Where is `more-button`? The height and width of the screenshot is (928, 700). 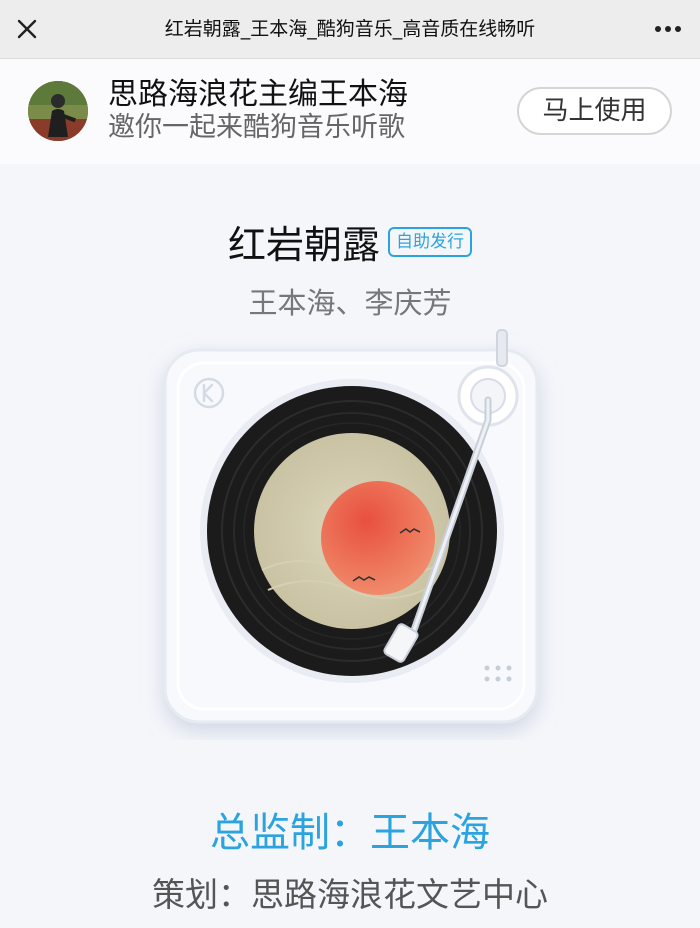
more-button is located at coordinates (668, 29).